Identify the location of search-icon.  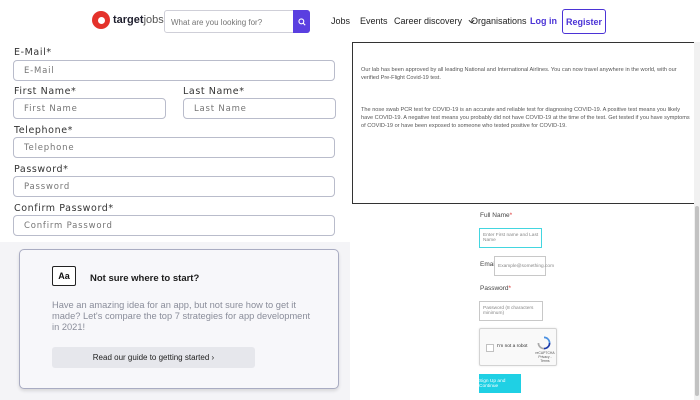
(301, 21).